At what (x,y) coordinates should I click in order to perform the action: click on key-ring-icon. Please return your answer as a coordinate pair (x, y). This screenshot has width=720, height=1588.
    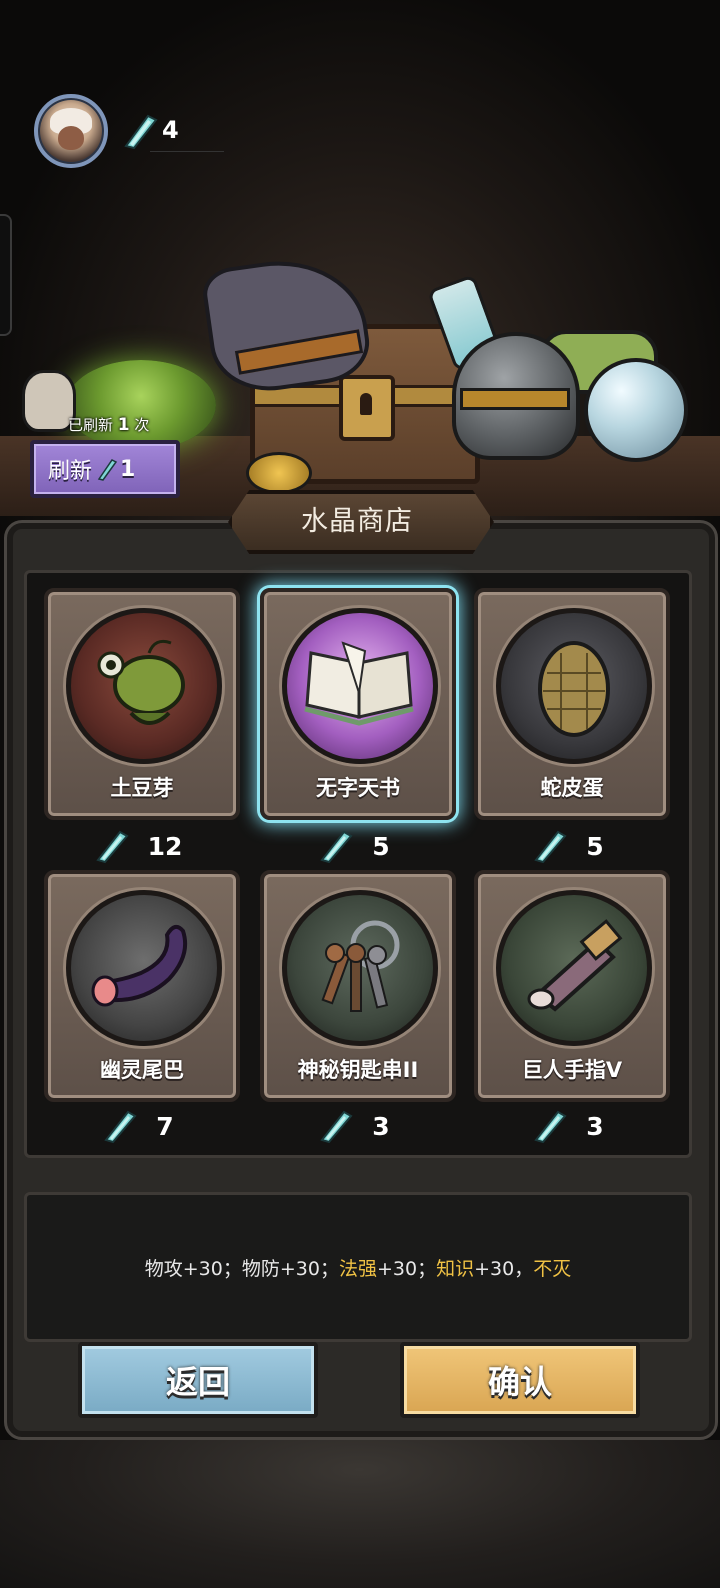
    Looking at the image, I should click on (360, 966).